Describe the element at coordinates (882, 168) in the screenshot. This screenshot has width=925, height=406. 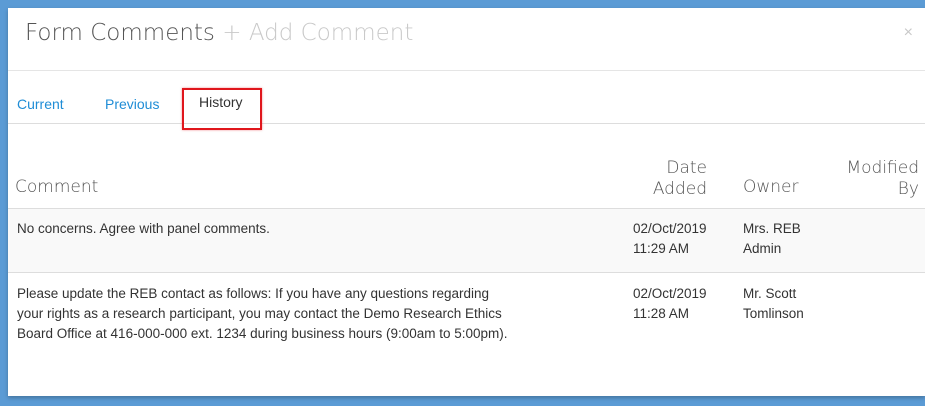
I see `modified-header-line1: Modified` at that location.